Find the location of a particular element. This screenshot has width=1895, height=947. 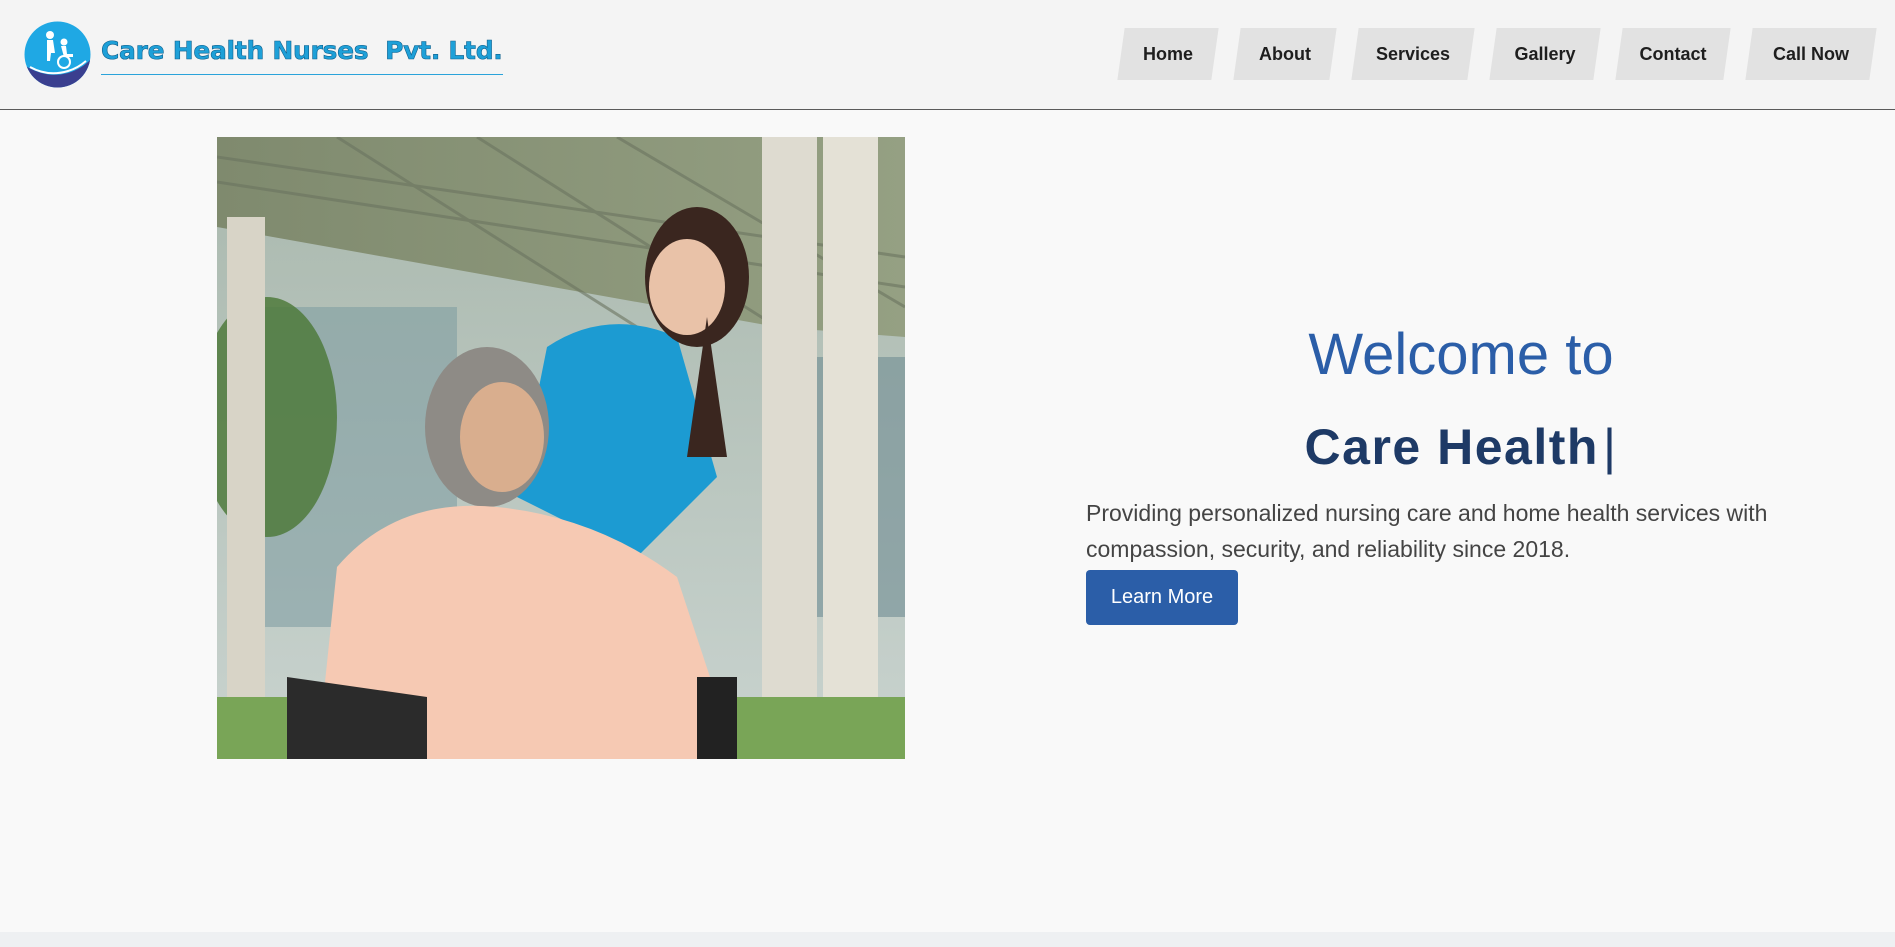

nav-contact: Contact is located at coordinates (1673, 54).